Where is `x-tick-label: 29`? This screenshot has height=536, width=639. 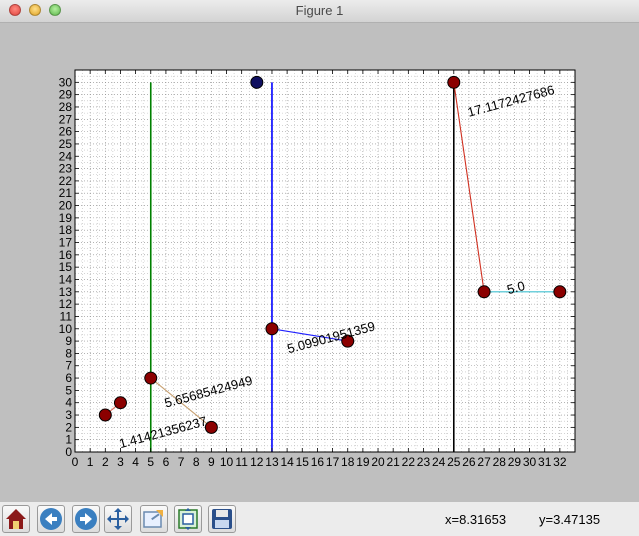 x-tick-label: 29 is located at coordinates (515, 462).